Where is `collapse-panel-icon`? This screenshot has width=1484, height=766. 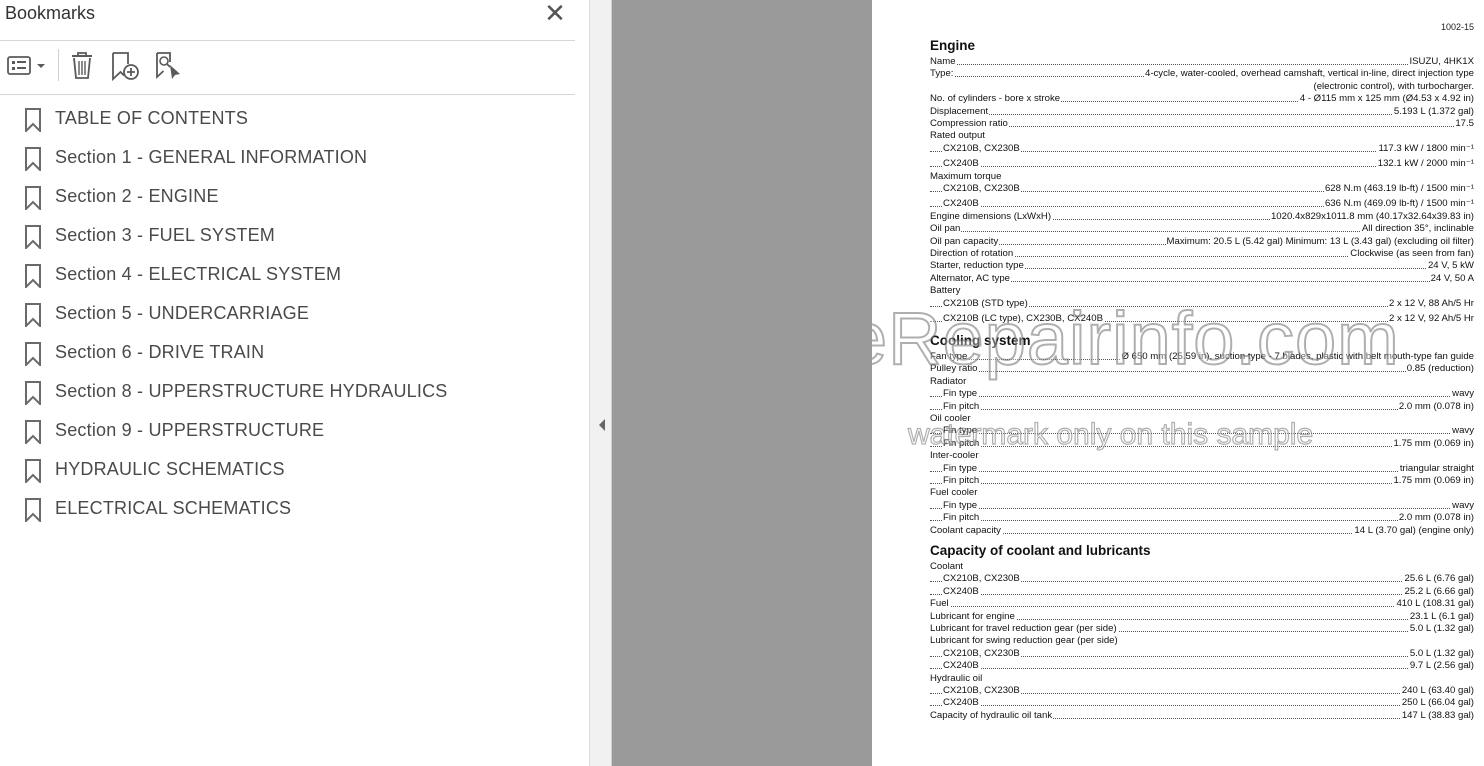
collapse-panel-icon is located at coordinates (602, 425).